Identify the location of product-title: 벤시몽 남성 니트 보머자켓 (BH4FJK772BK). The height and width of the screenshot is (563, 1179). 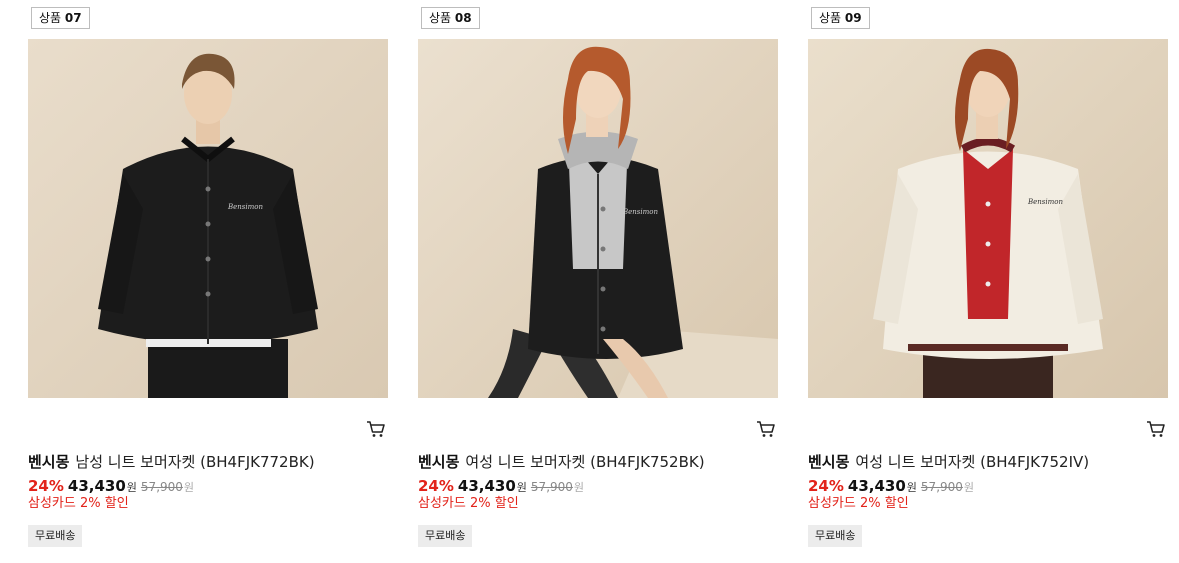
(208, 462).